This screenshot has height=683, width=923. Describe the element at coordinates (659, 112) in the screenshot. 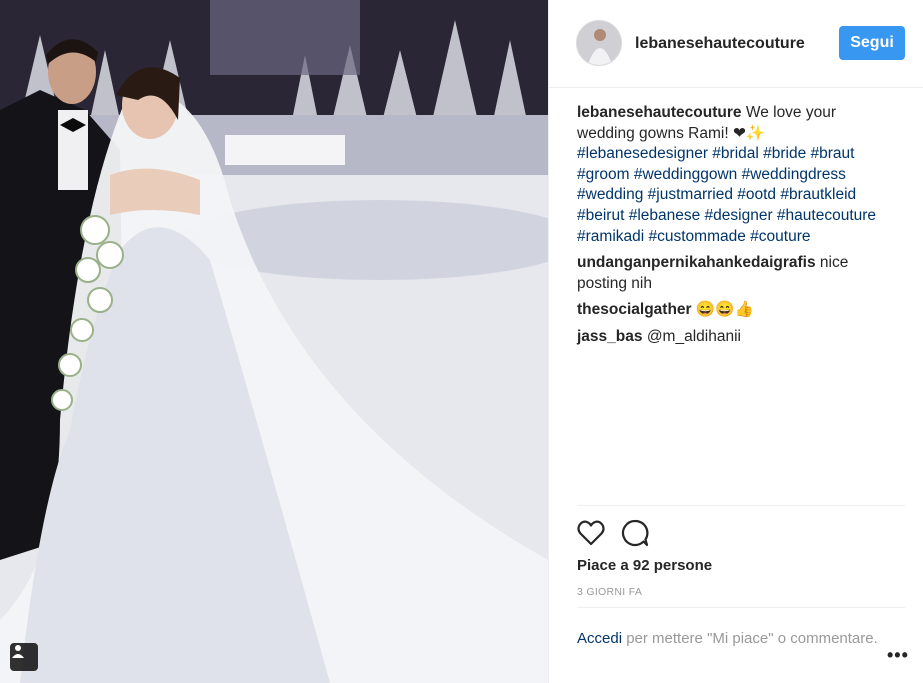

I see `caption-username: lebanesehautecouture` at that location.